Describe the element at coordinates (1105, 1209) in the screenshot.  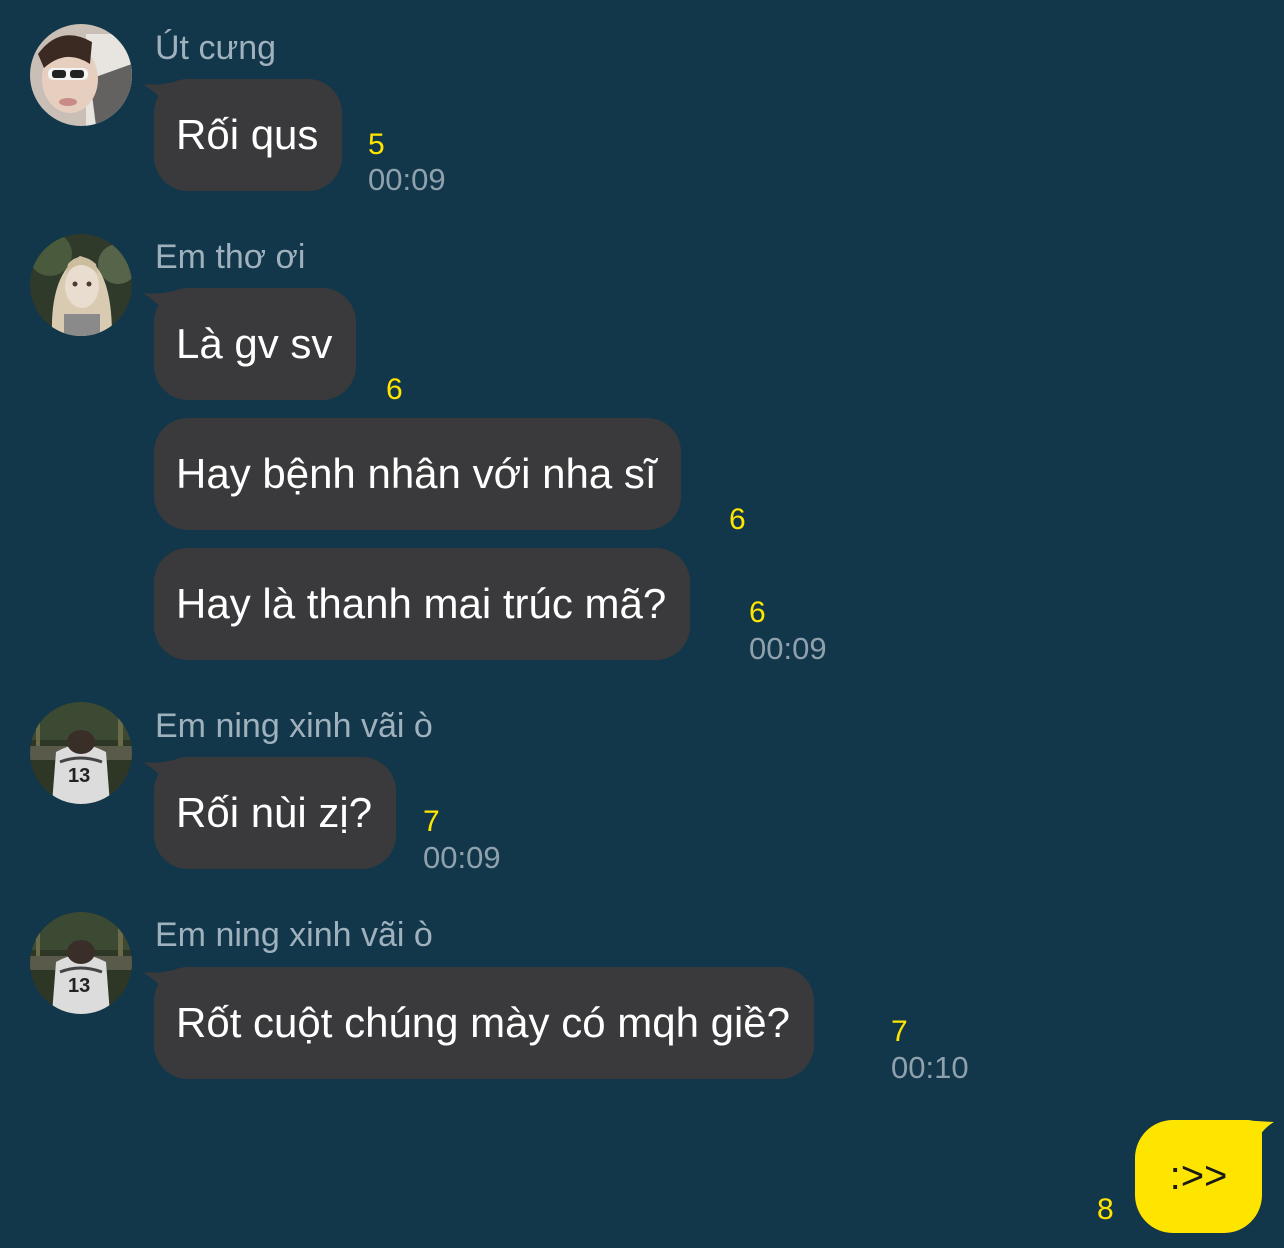
I see `unread-count: 8` at that location.